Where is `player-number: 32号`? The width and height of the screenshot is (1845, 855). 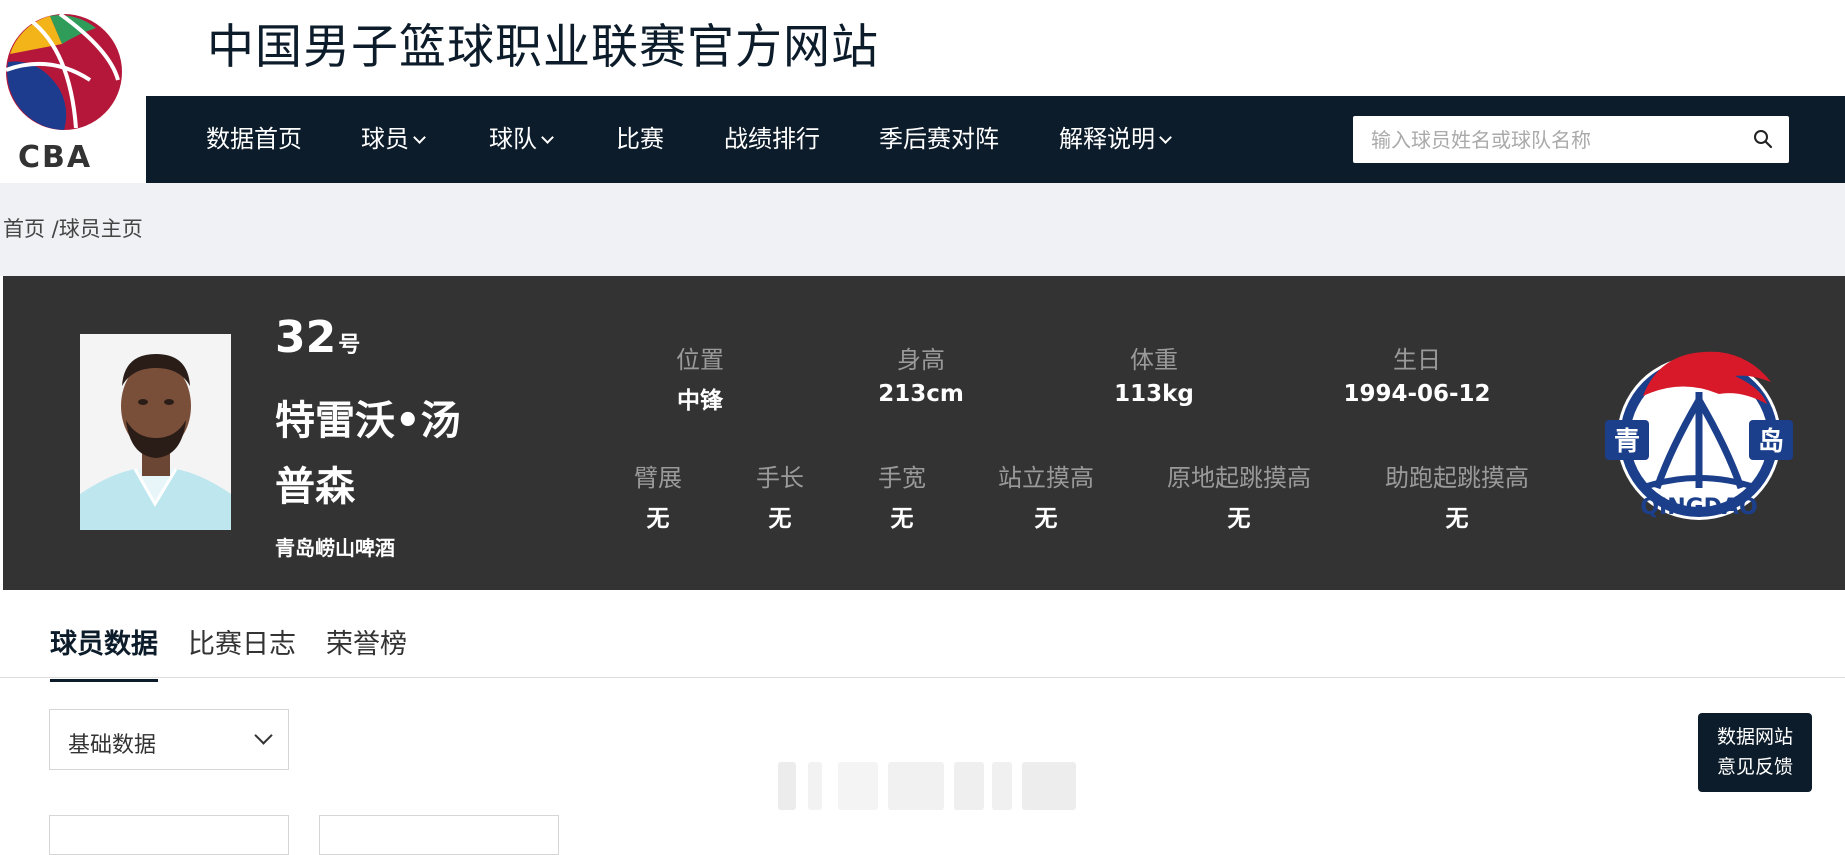
player-number: 32号 is located at coordinates (317, 337).